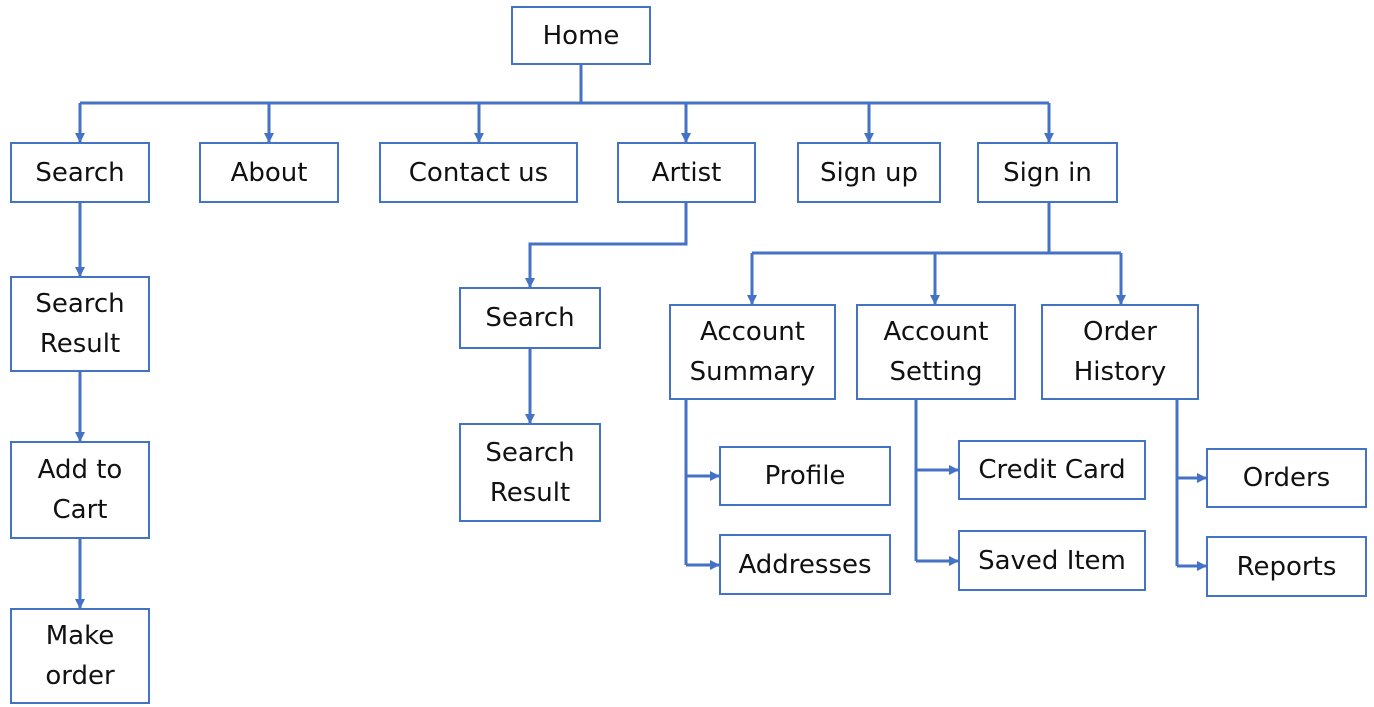  I want to click on node-account-summary-label: Account Summary, so click(752, 352).